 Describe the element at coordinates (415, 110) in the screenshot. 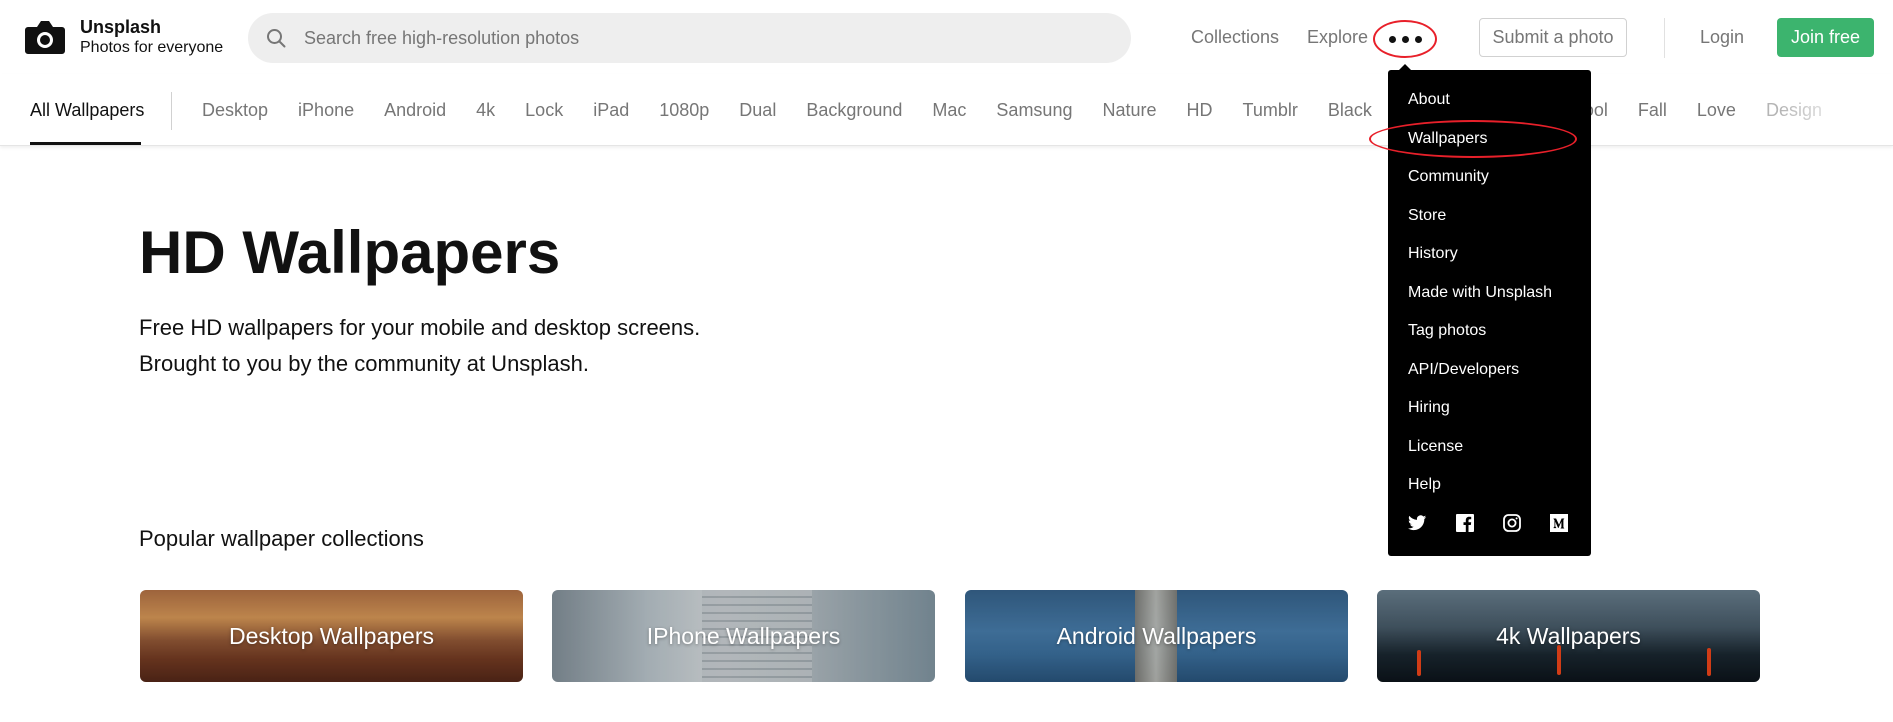

I see `category-android: Android` at that location.